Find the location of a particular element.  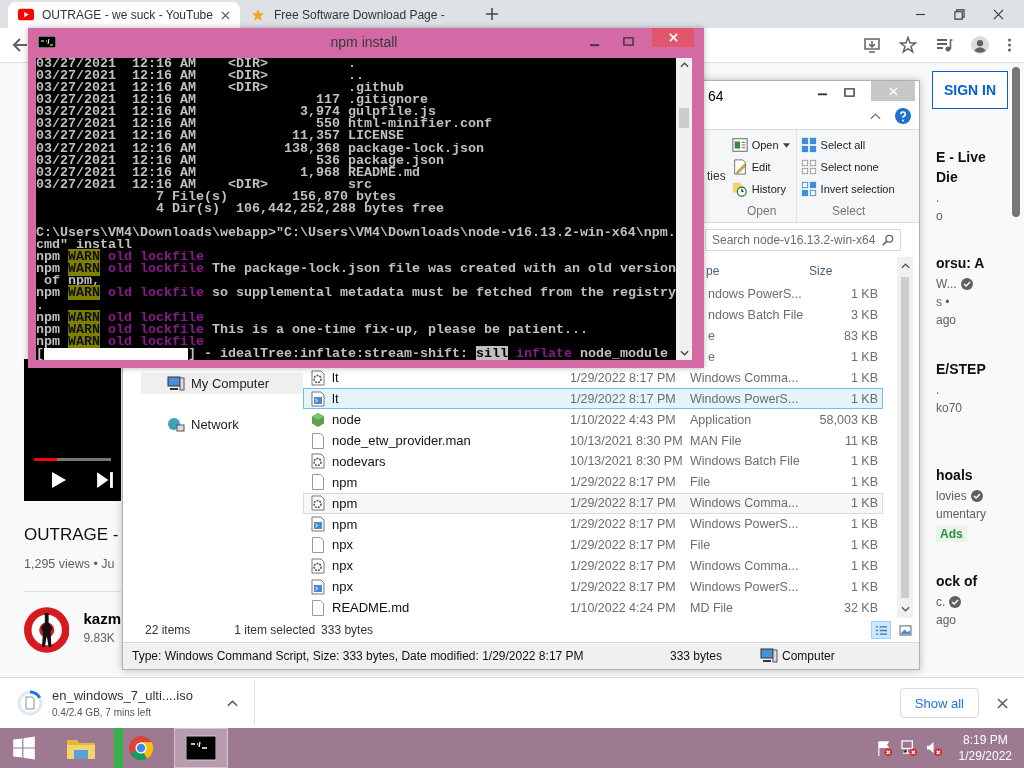

file-row: npm 1/29/2022 8:17 PM File 1 KB is located at coordinates (593, 482).